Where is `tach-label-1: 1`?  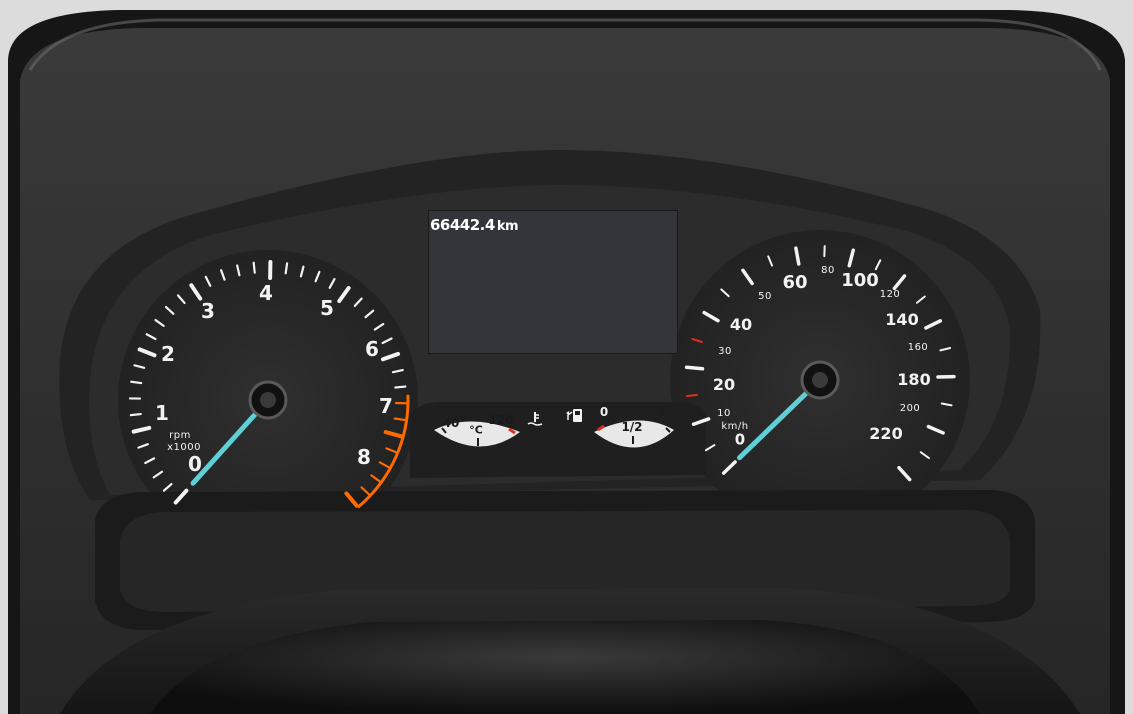 tach-label-1: 1 is located at coordinates (162, 413).